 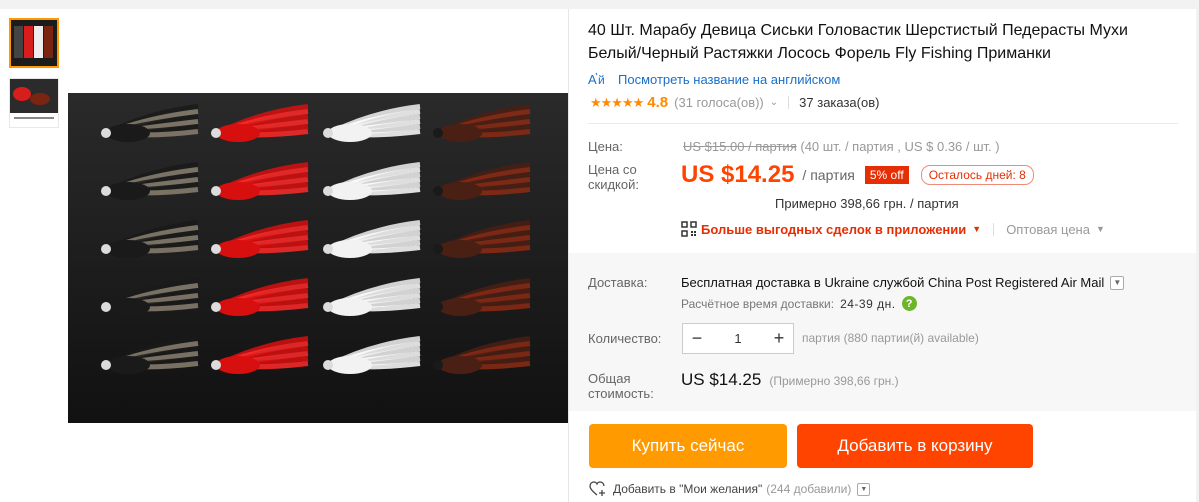 What do you see at coordinates (809, 489) in the screenshot?
I see `wishlist-count: (244 добавили)` at bounding box center [809, 489].